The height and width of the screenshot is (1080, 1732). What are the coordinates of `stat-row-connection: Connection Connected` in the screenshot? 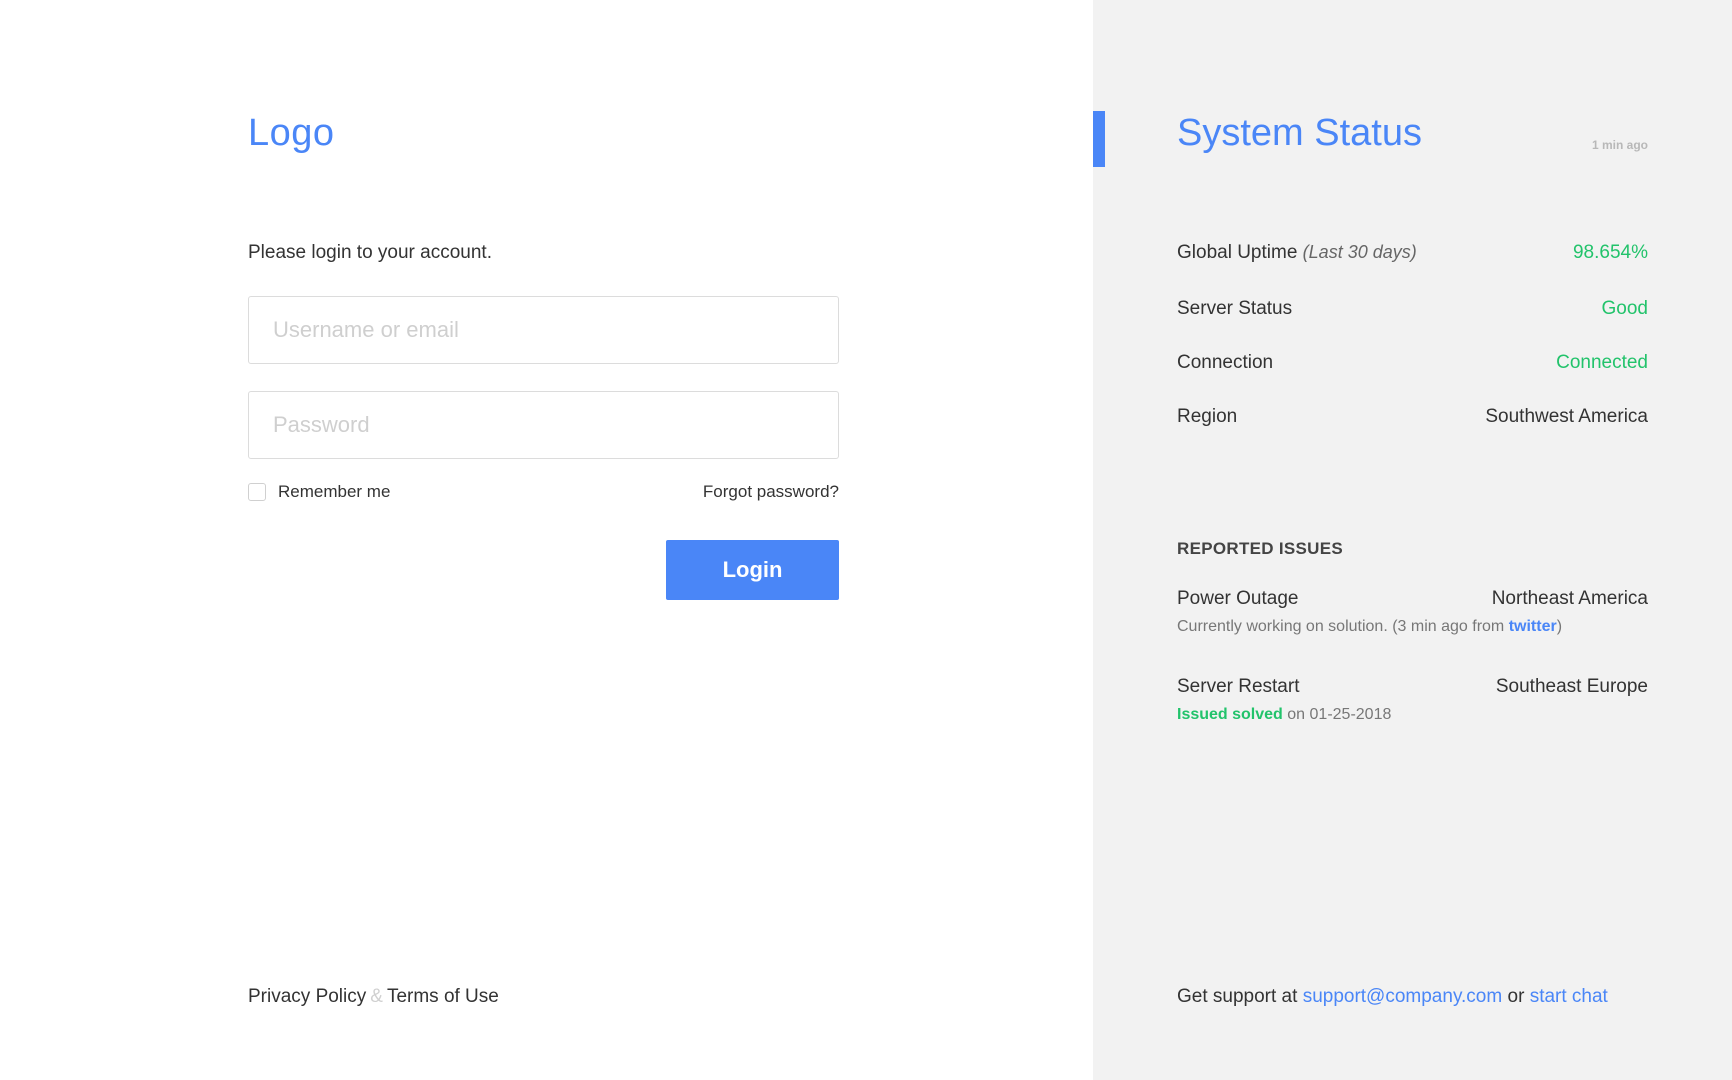 It's located at (1412, 363).